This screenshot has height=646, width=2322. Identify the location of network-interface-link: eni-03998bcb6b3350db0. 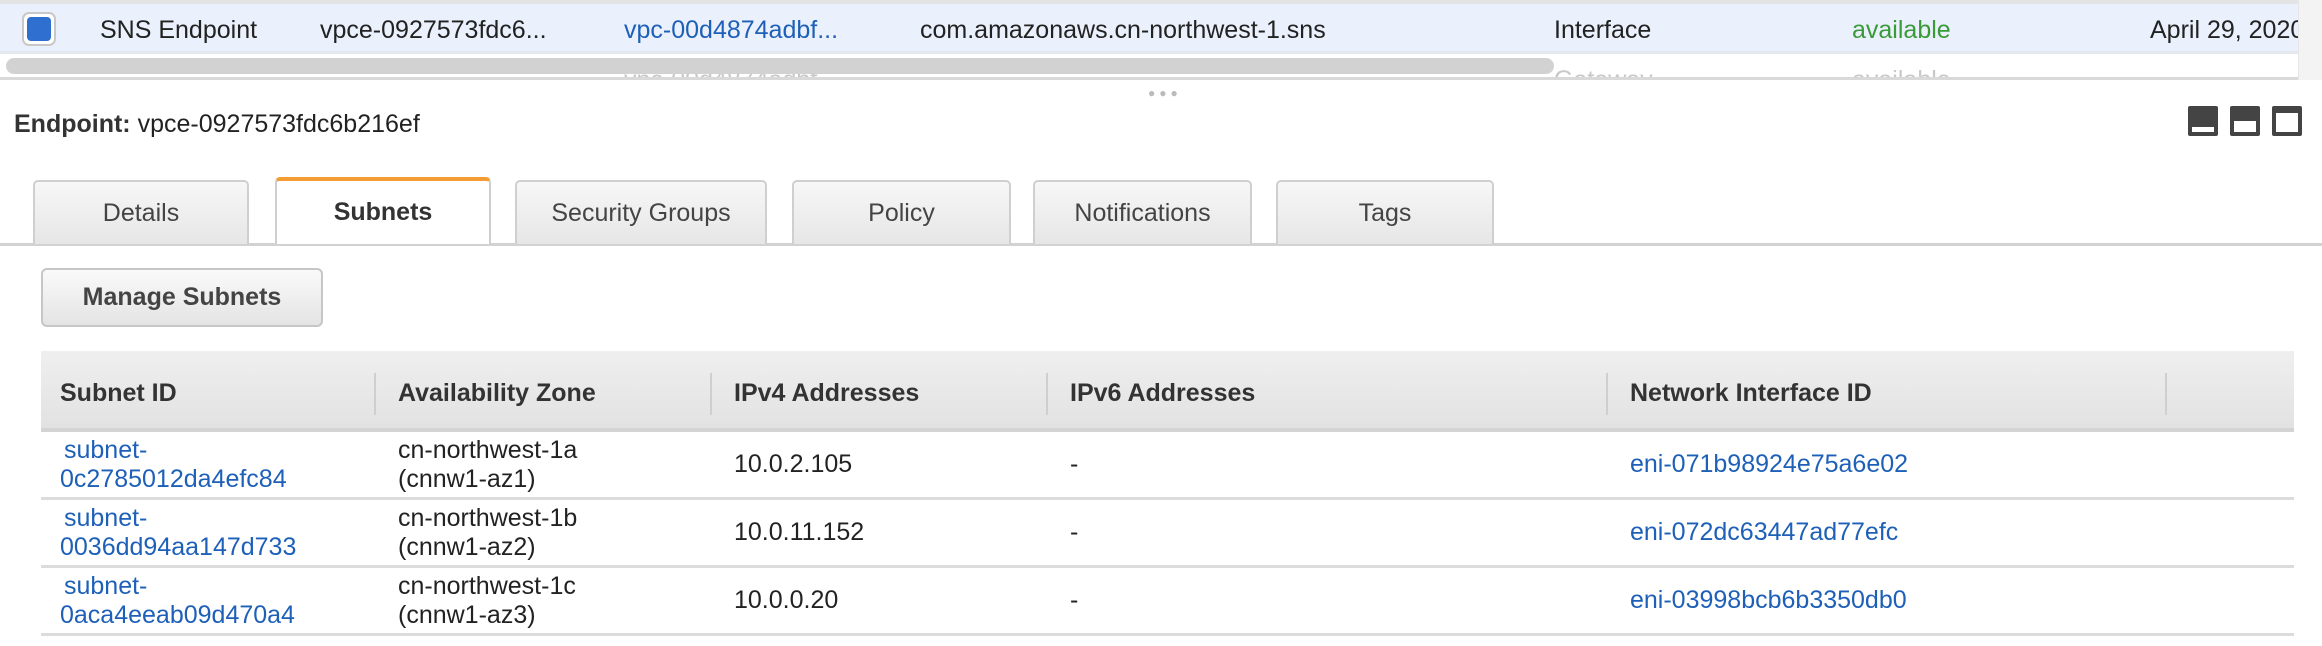
(1768, 600).